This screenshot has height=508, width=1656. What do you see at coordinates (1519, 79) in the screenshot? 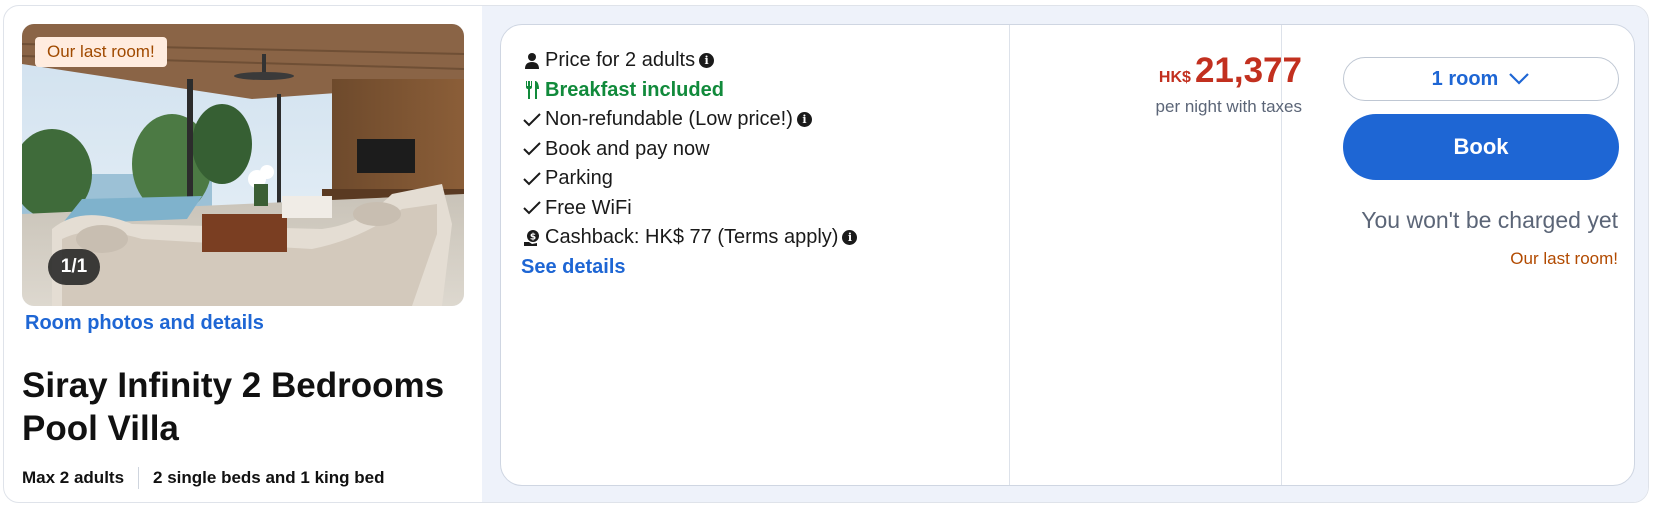
I see `chevron-down-icon` at bounding box center [1519, 79].